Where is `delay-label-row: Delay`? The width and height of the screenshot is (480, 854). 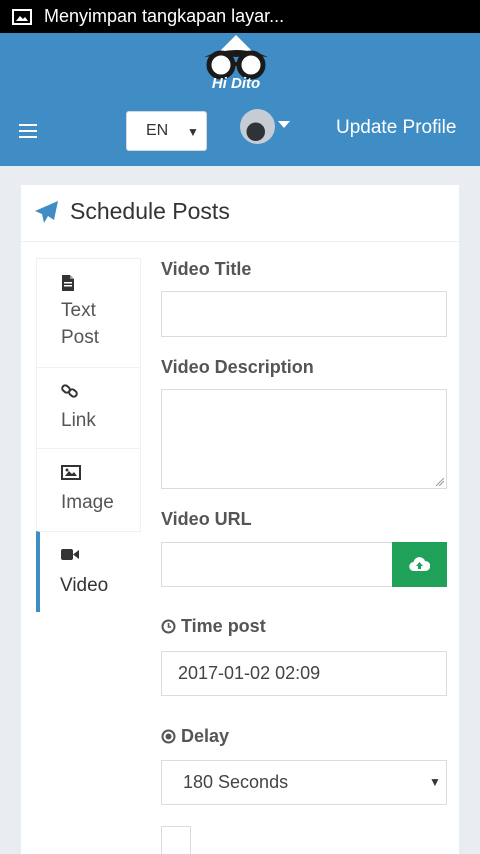
delay-label-row: Delay is located at coordinates (195, 736).